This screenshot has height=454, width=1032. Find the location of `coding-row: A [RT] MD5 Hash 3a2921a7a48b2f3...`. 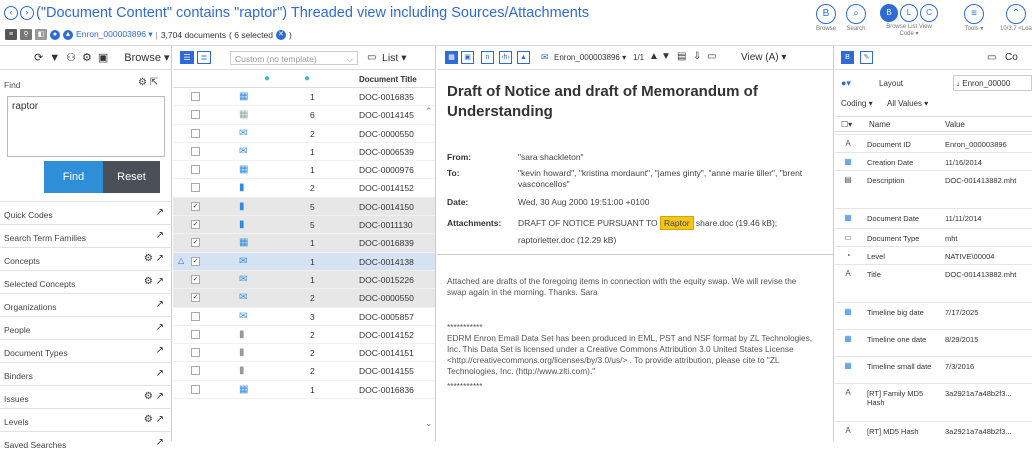

coding-row: A [RT] MD5 Hash 3a2921a7a48b2f3... is located at coordinates (933, 430).